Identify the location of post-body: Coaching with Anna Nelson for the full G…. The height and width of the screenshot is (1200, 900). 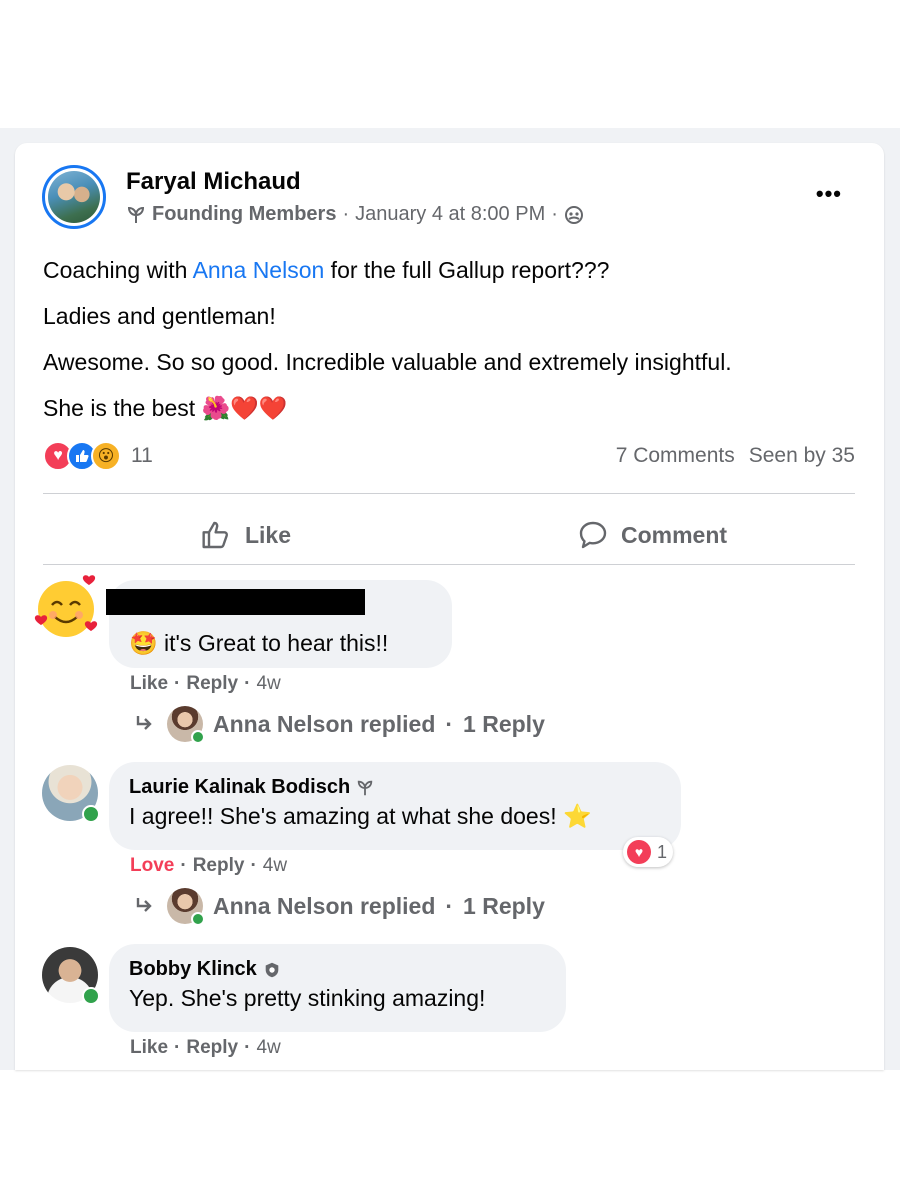
(453, 339).